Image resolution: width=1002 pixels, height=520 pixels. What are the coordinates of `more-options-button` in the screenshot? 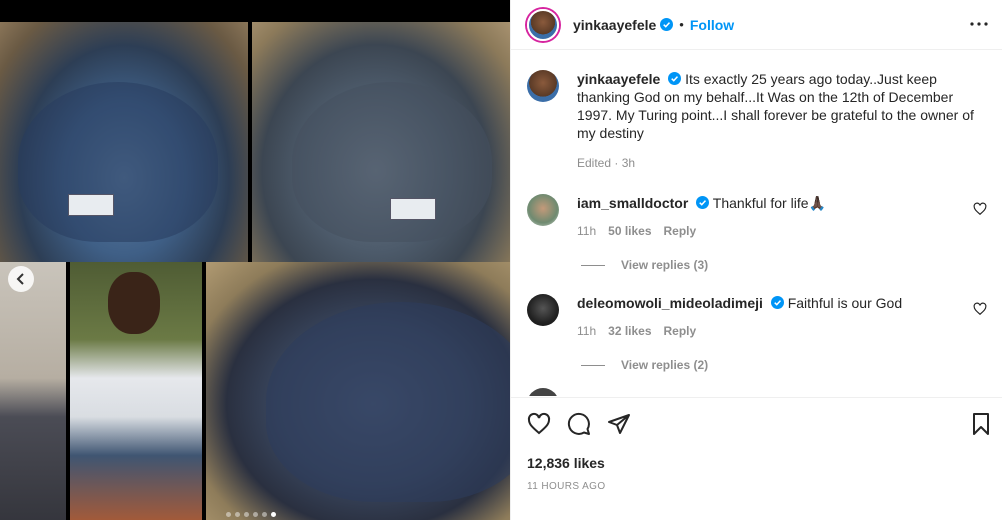 It's located at (979, 24).